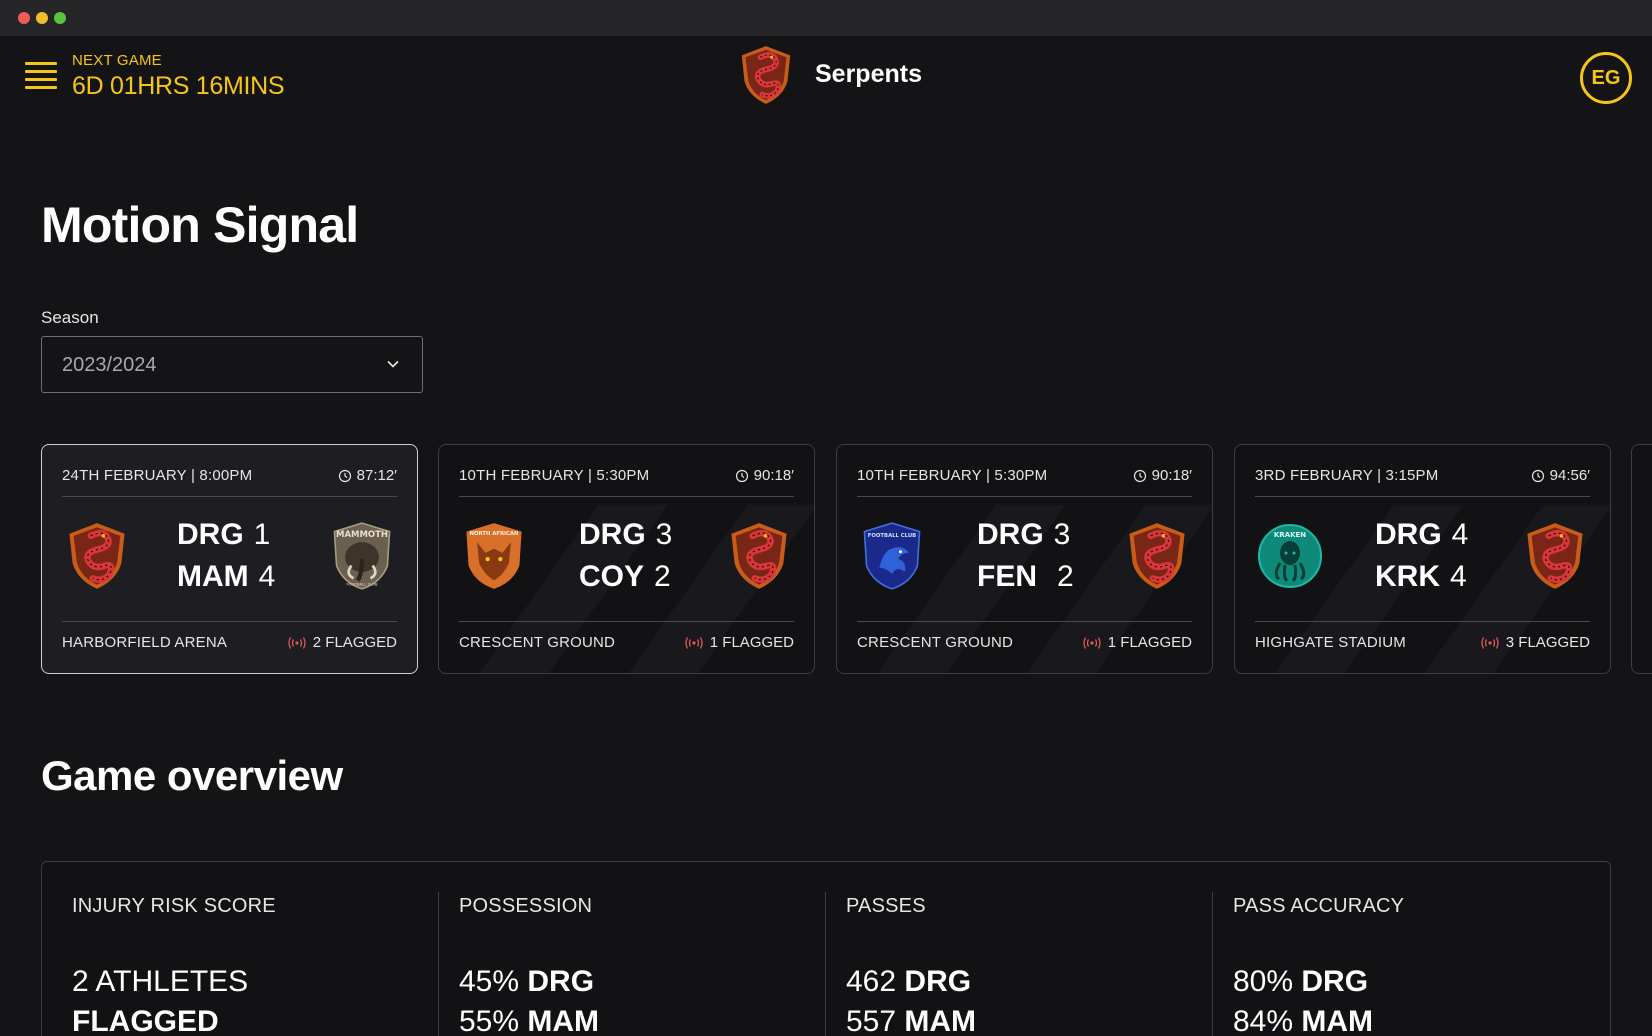 The image size is (1652, 1036). What do you see at coordinates (235, 949) in the screenshot?
I see `stat-injury-risk: INJURY RISK SCORE 2 ATHLETES FLAGGED` at bounding box center [235, 949].